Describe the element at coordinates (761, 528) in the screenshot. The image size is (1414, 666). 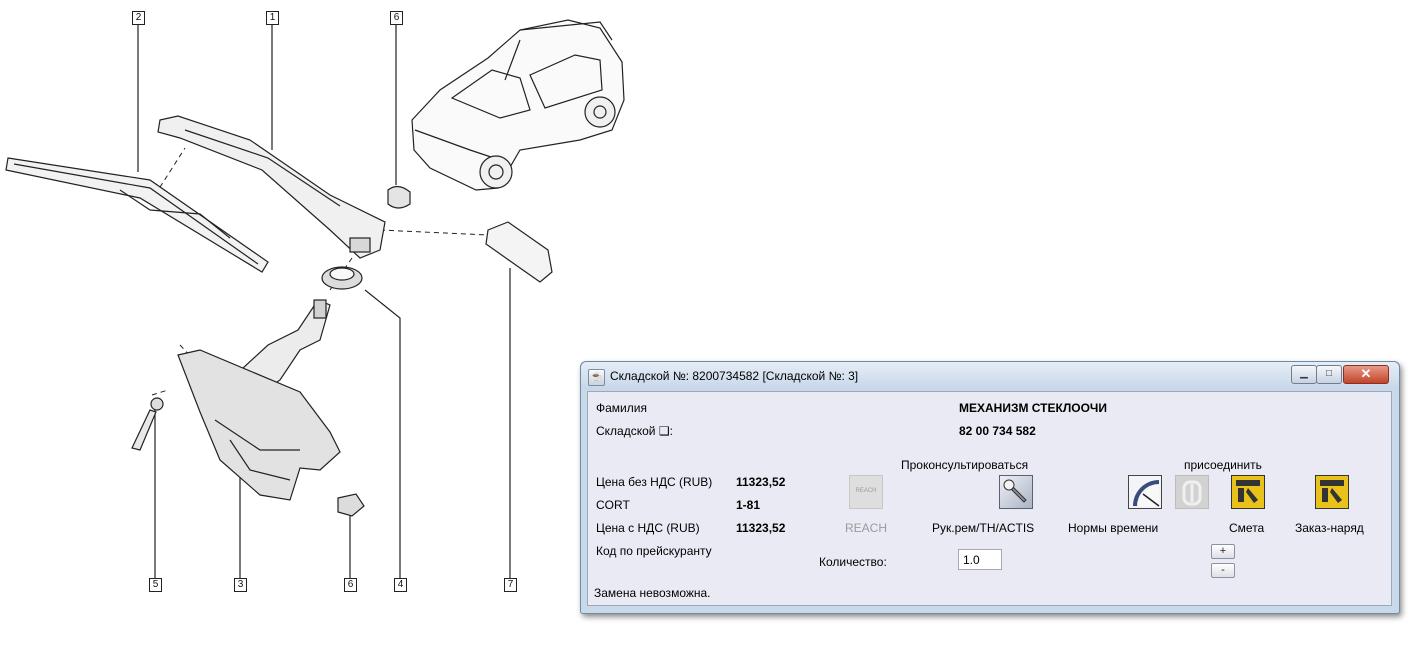
I see `price-vat-value: 11323,52` at that location.